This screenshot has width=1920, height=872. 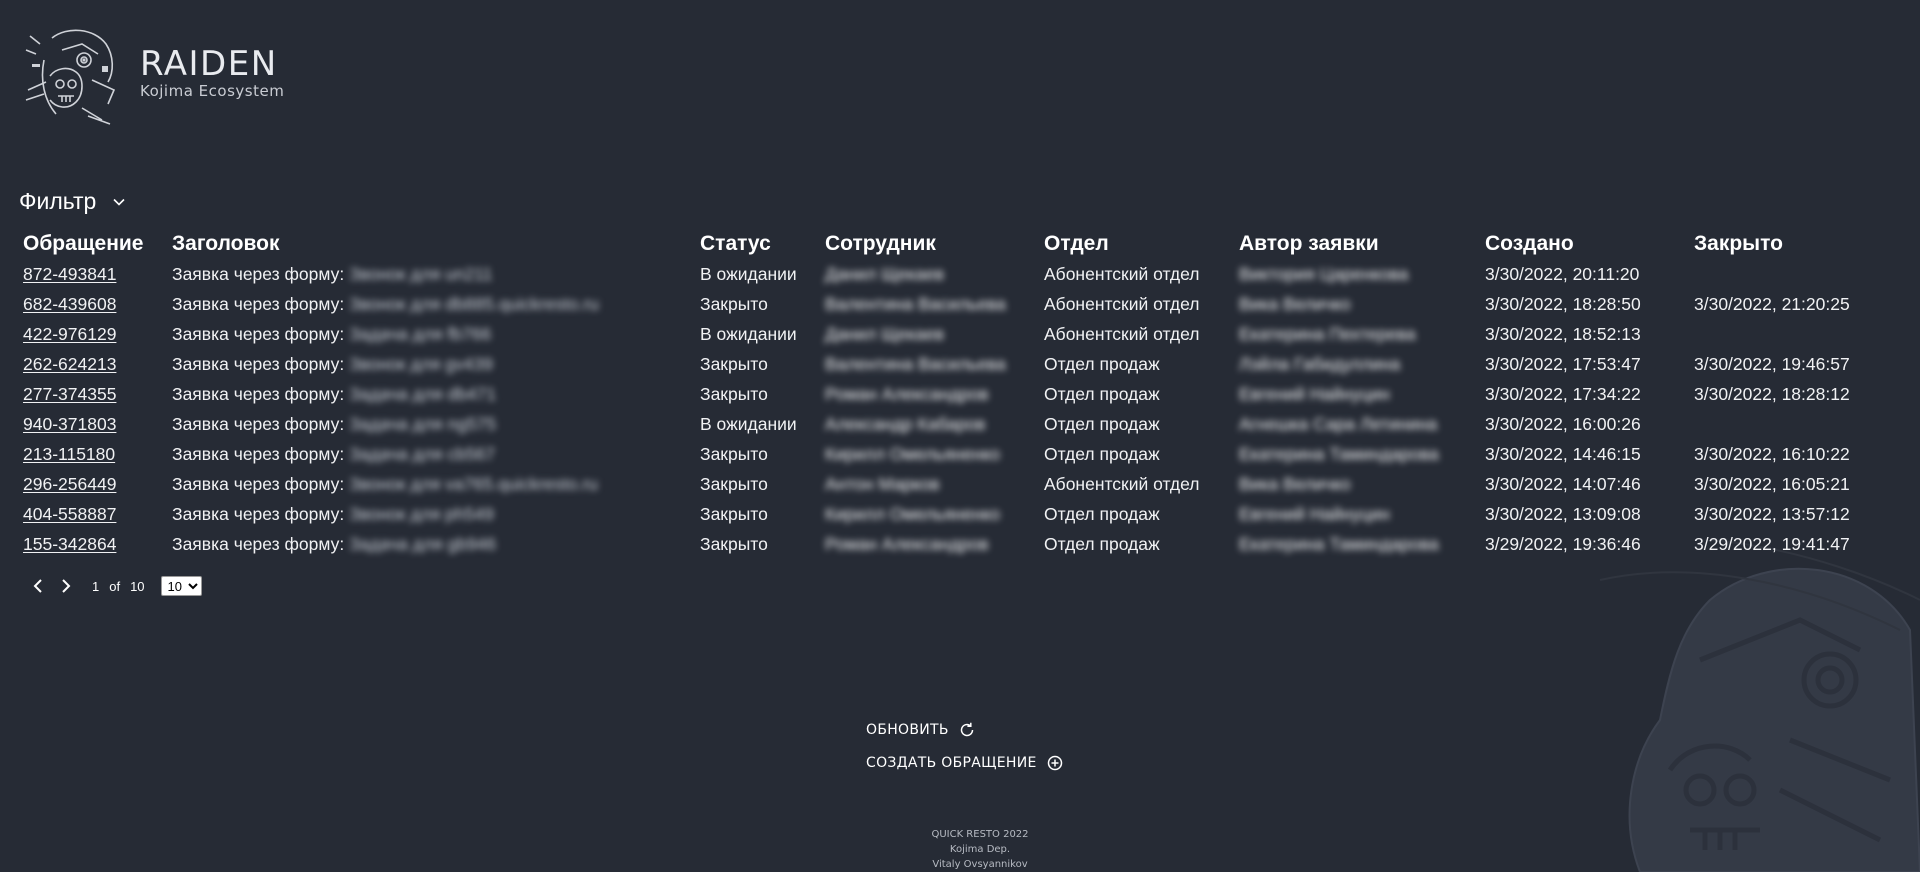 What do you see at coordinates (1339, 454) in the screenshot?
I see `ticket-author: Екатерина Таминдарова` at bounding box center [1339, 454].